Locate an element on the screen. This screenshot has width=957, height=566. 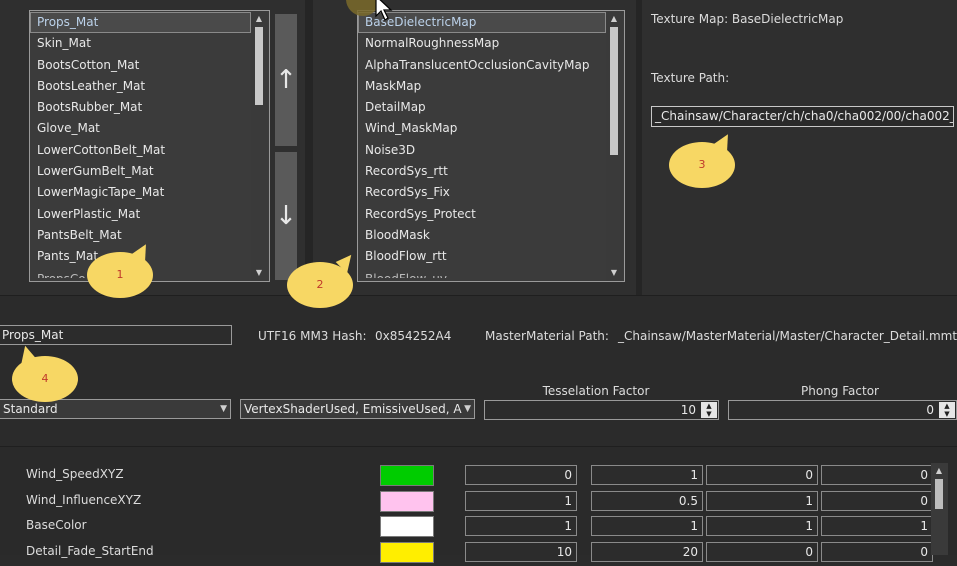
texture-list-item: BloodFlow_rtt is located at coordinates (482, 256).